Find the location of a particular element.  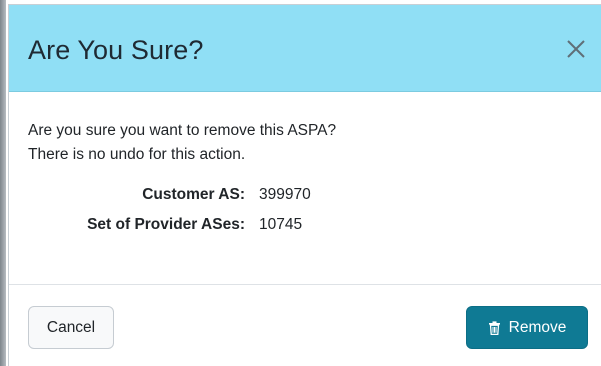

cancel-button: Cancel is located at coordinates (71, 327).